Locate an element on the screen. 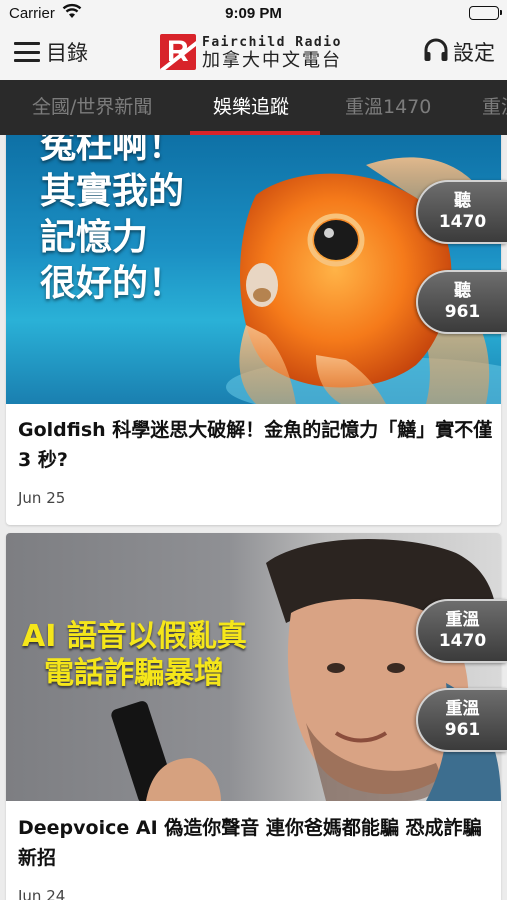 This screenshot has height=900, width=507. settings-label: 設定 is located at coordinates (474, 53).